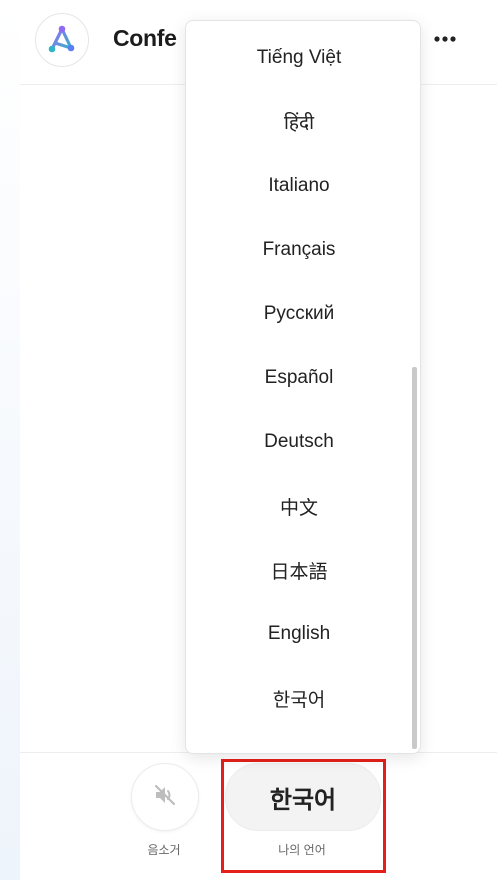 The width and height of the screenshot is (497, 881). What do you see at coordinates (299, 634) in the screenshot?
I see `language-option: English` at bounding box center [299, 634].